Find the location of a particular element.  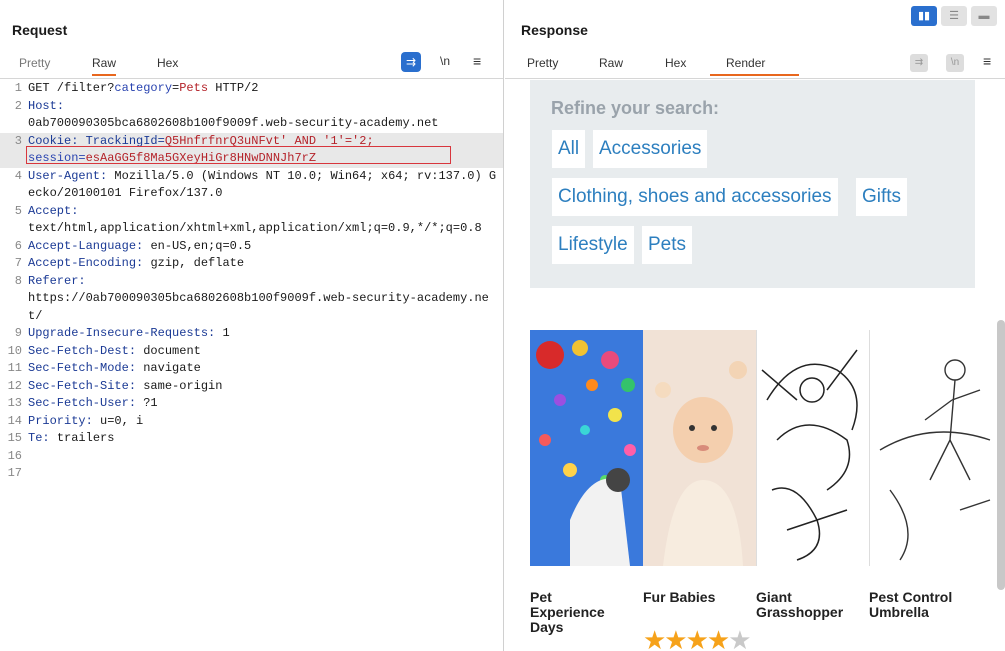

refine-title: Refine your search: is located at coordinates (635, 108).